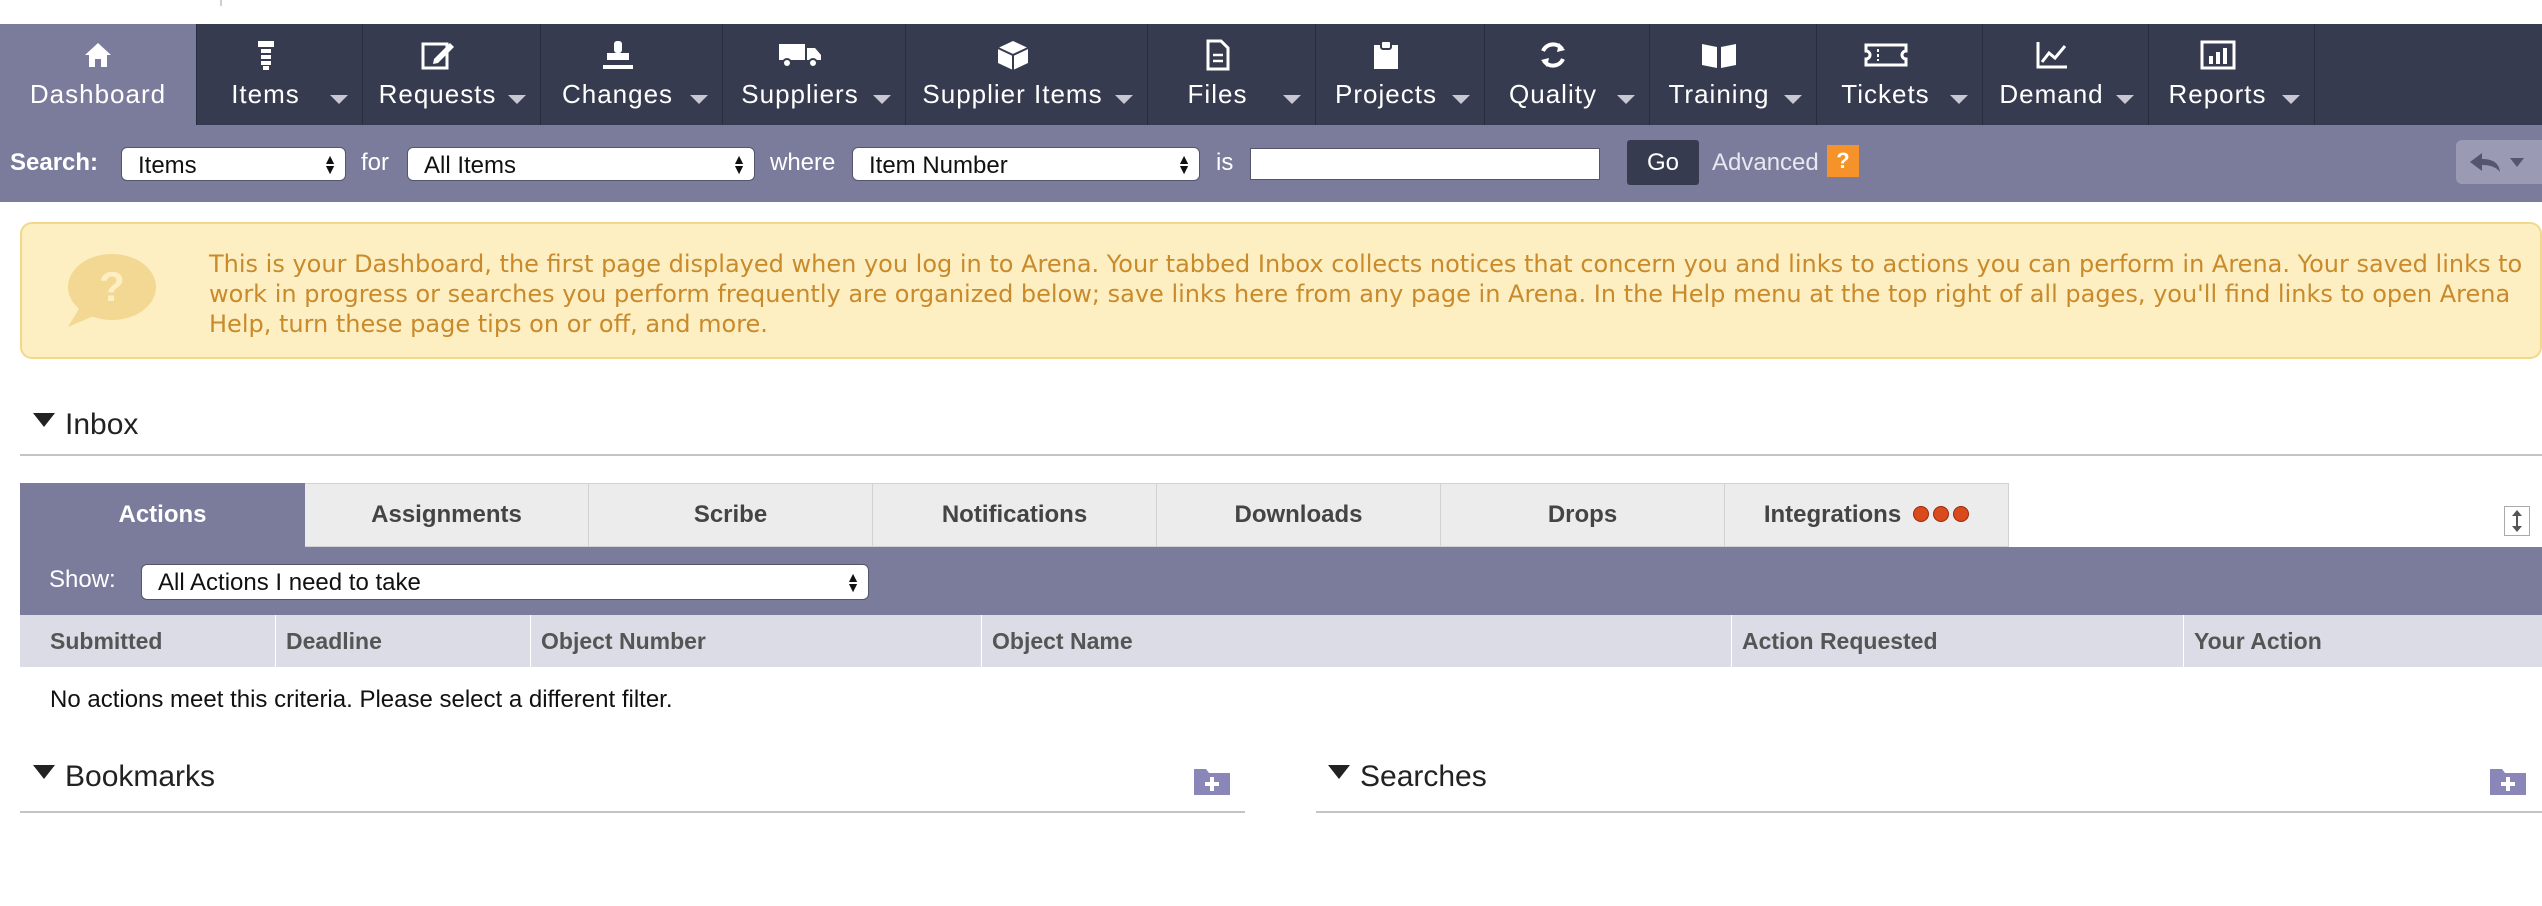 The width and height of the screenshot is (2542, 906). I want to click on home-icon, so click(98, 55).